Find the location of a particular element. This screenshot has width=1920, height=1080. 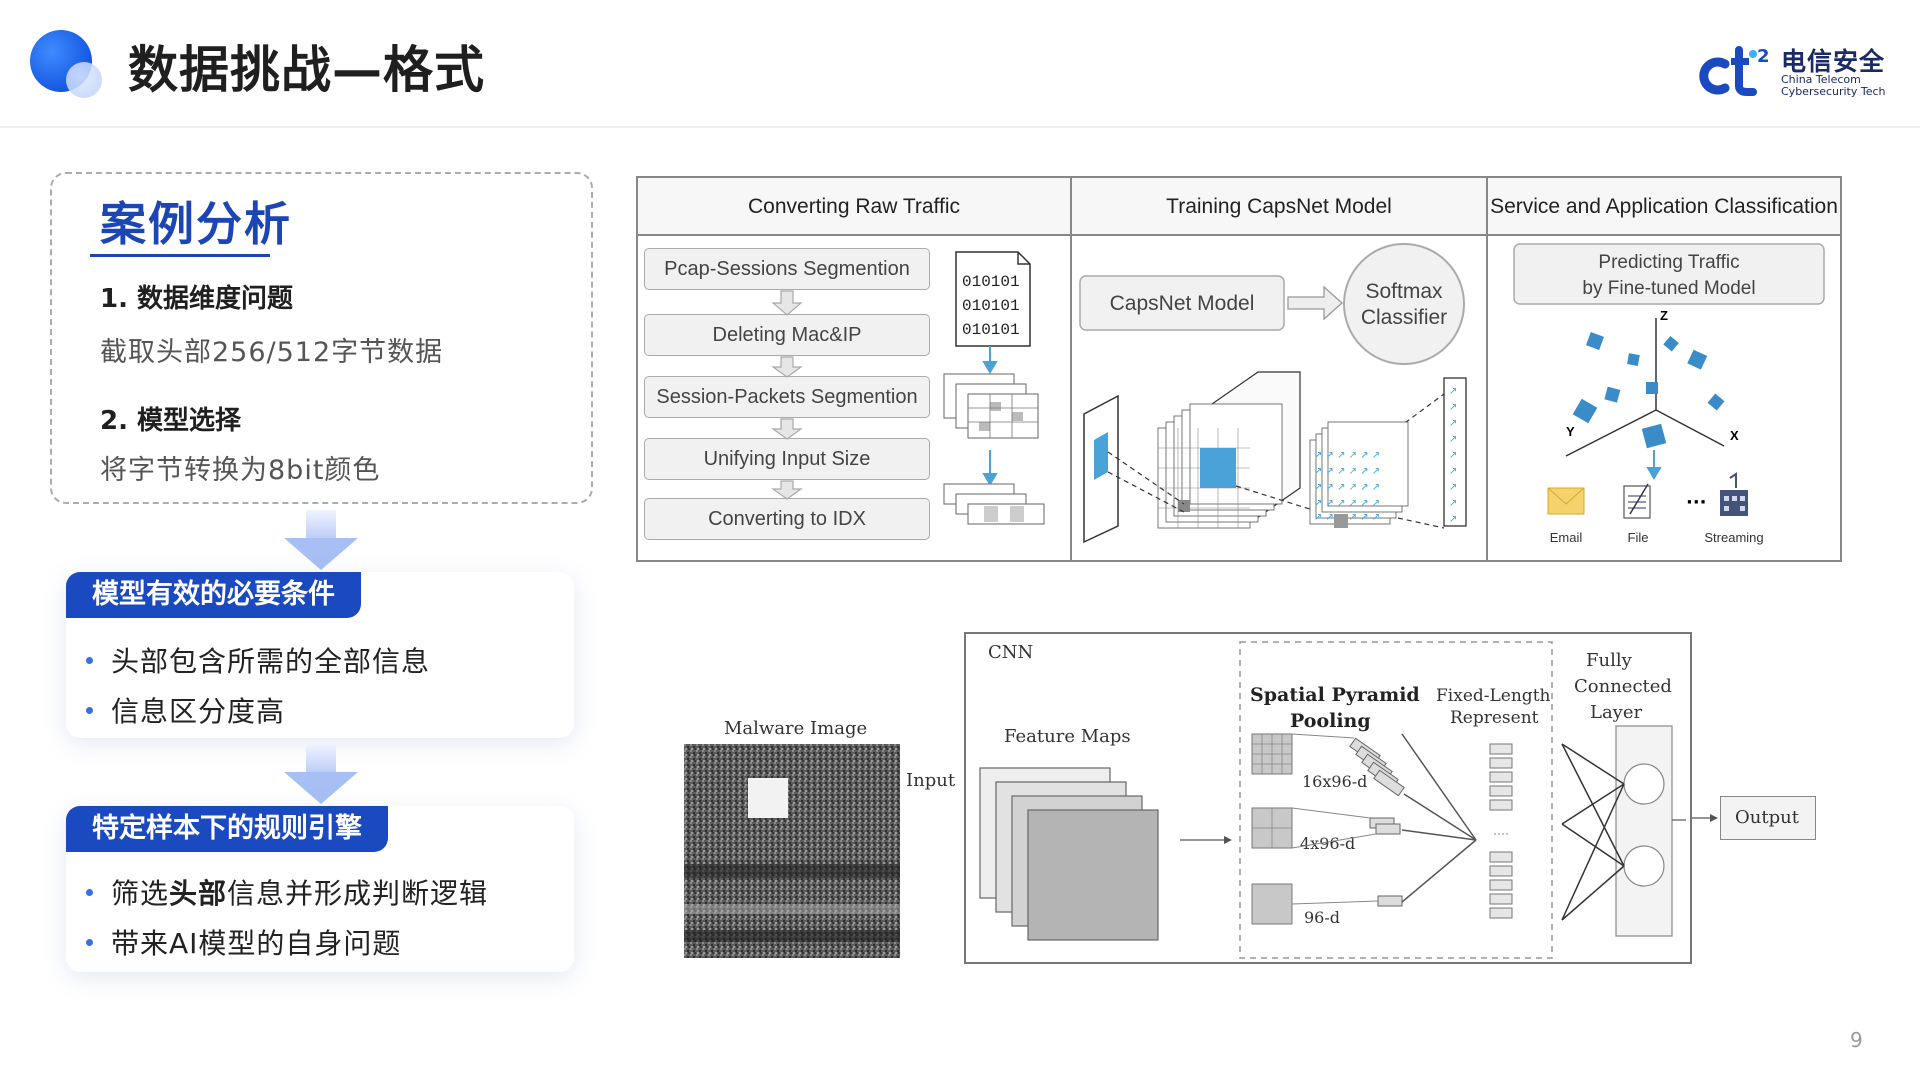

predict-label-line2: by Fine-tuned Model is located at coordinates (1668, 288).